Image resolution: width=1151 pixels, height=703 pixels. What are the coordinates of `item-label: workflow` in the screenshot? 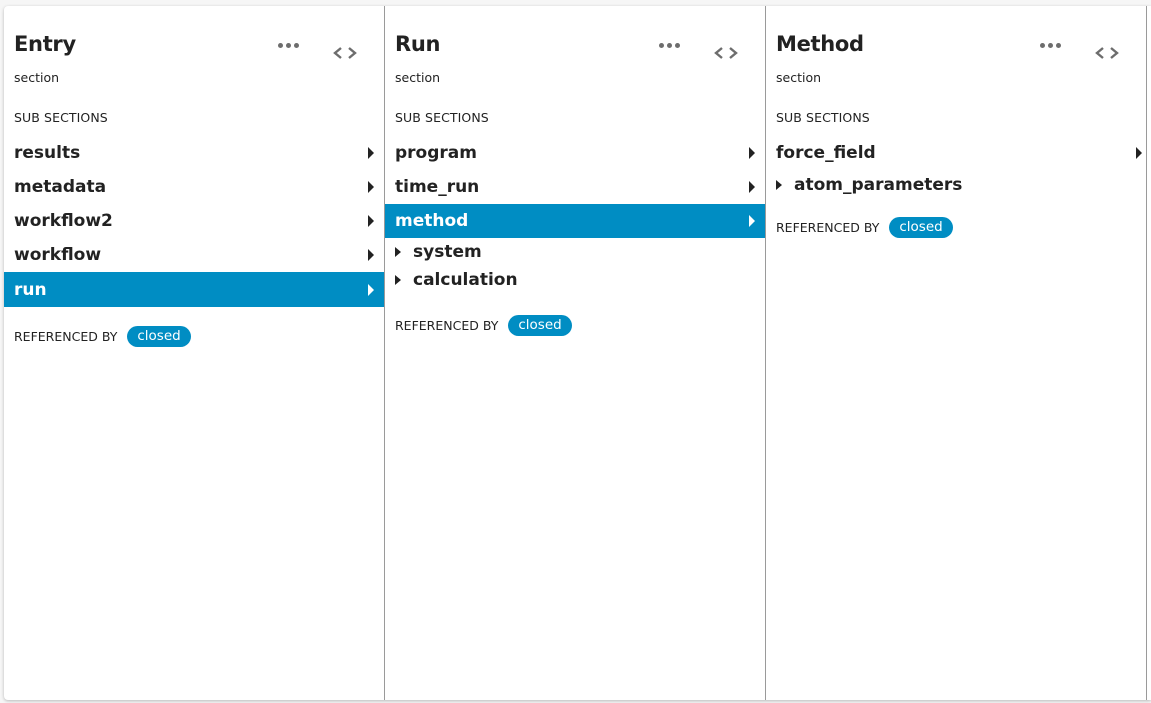 It's located at (58, 255).